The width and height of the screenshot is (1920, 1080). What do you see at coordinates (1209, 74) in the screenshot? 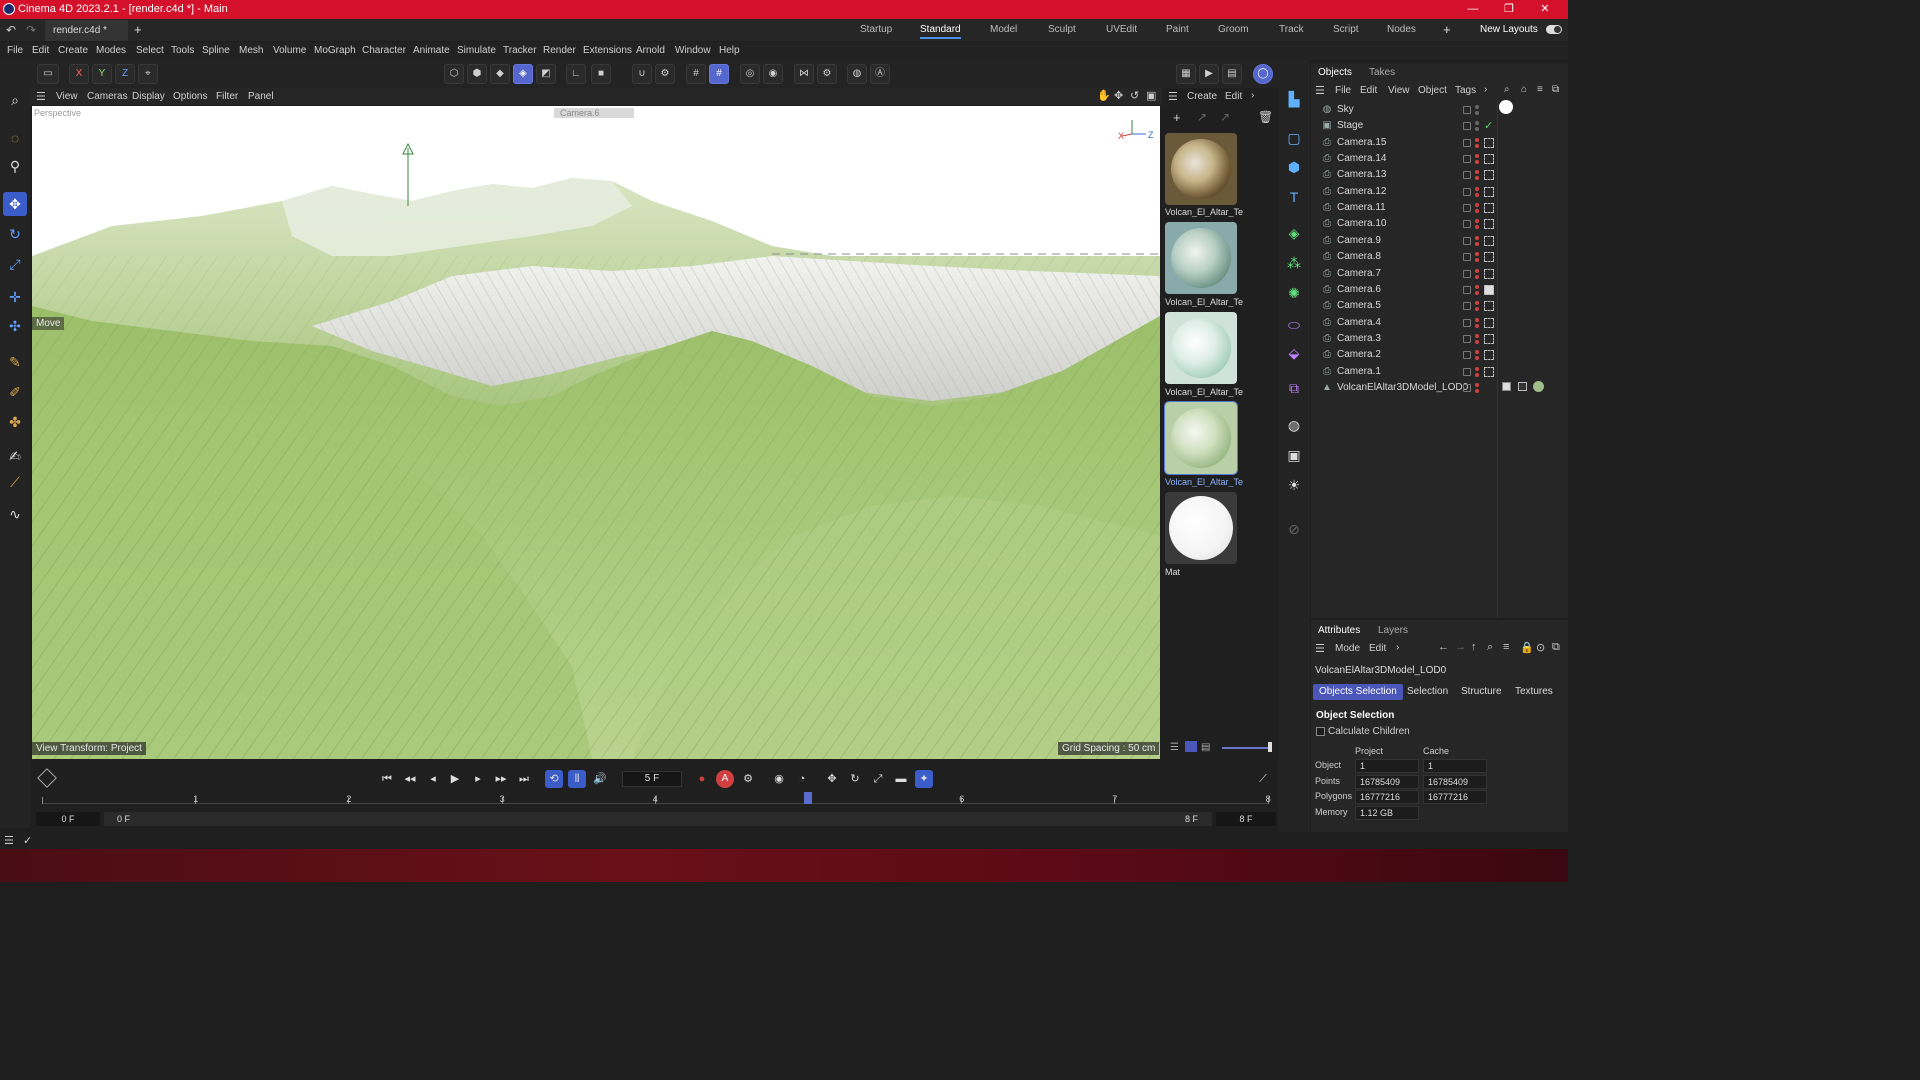
I see `render-to-picture-viewer-icon: ▶` at bounding box center [1209, 74].